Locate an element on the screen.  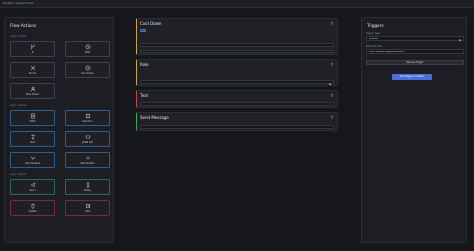
flow-node-send-message: Send Message is located at coordinates (237, 121).